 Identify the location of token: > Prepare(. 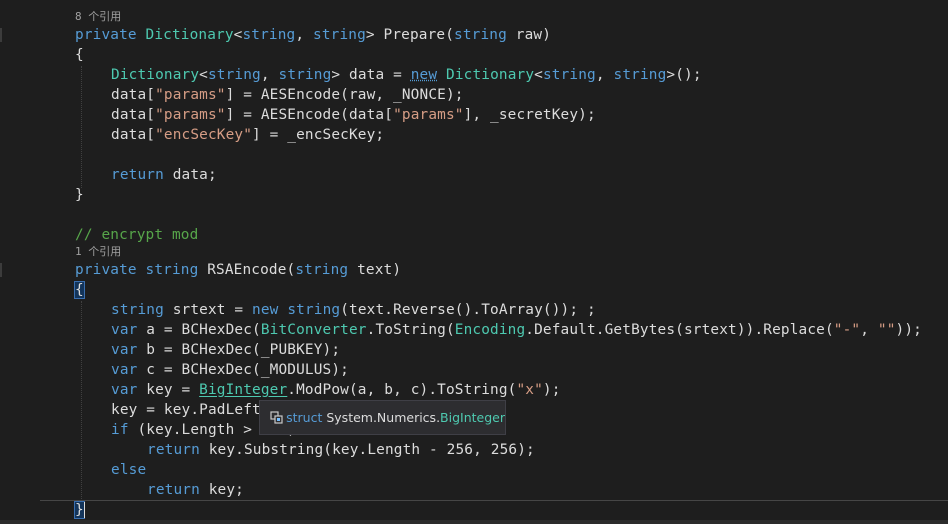
(410, 35).